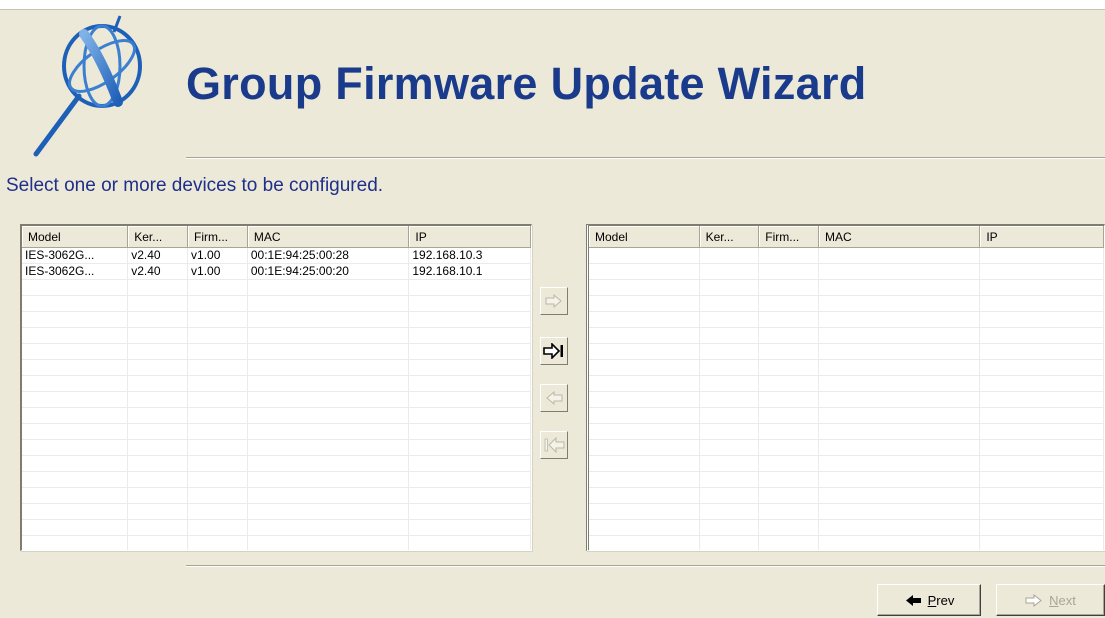 The height and width of the screenshot is (618, 1105). What do you see at coordinates (554, 301) in the screenshot?
I see `add-selected-button` at bounding box center [554, 301].